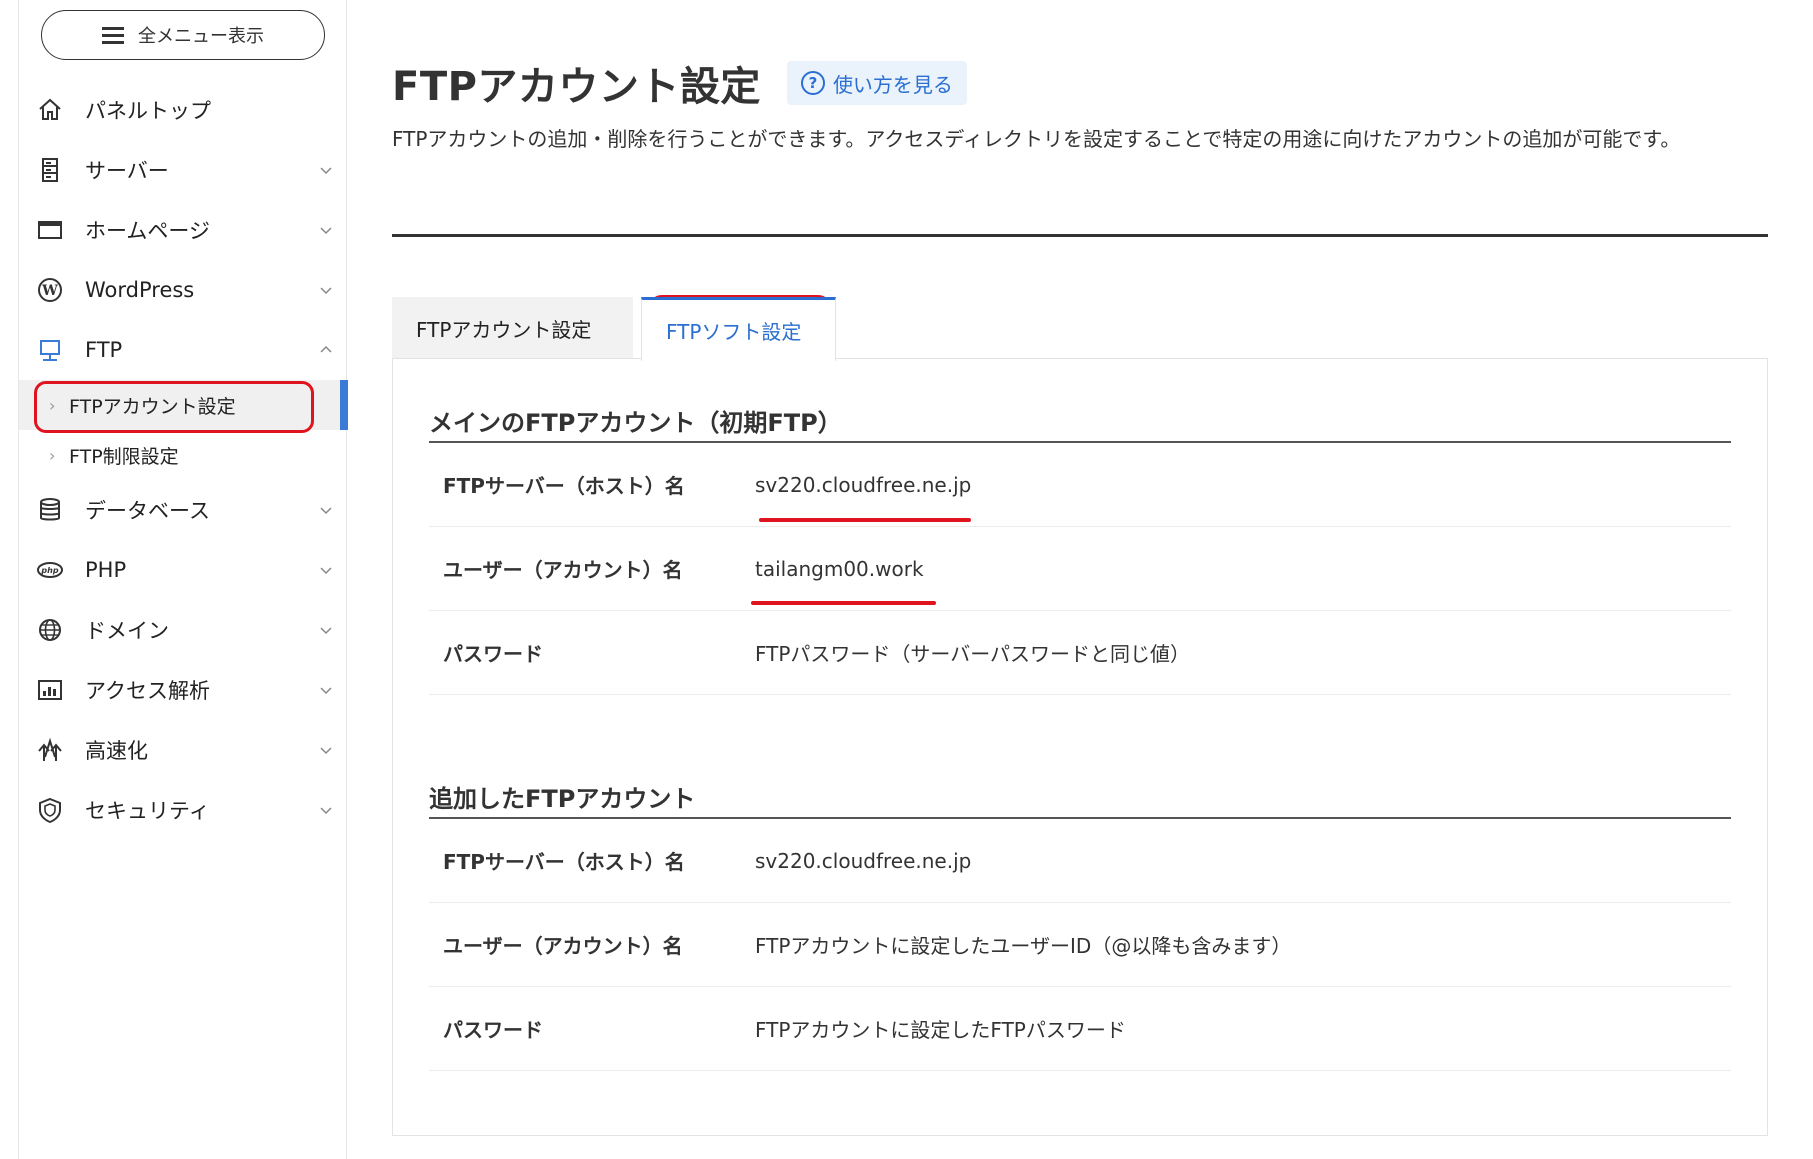 Image resolution: width=1813 pixels, height=1159 pixels. What do you see at coordinates (326, 349) in the screenshot?
I see `chevron-up-icon` at bounding box center [326, 349].